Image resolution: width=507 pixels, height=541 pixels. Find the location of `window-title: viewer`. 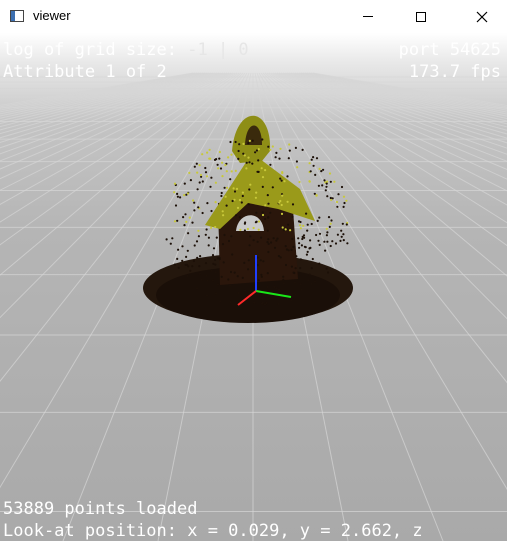

window-title: viewer is located at coordinates (52, 15).